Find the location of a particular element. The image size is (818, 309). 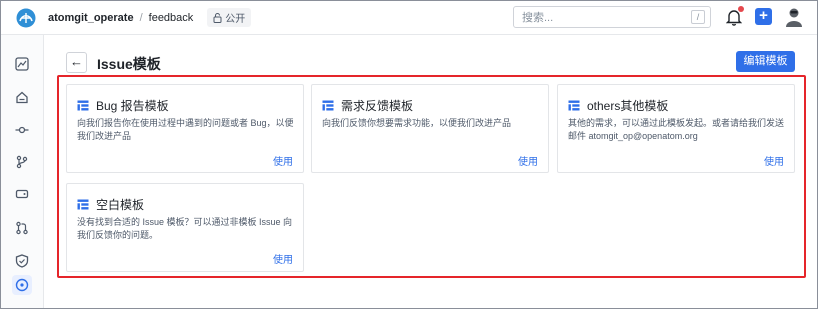

avatar-icon is located at coordinates (794, 17).